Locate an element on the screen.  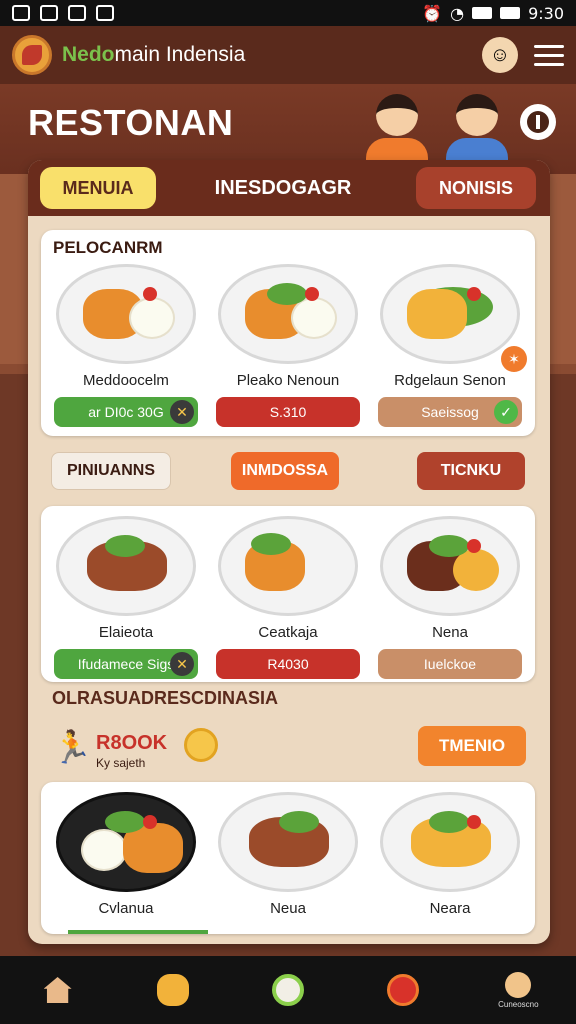
tab-bar: MENUIA INESDOGAGR NONISIS is located at coordinates (289, 188).